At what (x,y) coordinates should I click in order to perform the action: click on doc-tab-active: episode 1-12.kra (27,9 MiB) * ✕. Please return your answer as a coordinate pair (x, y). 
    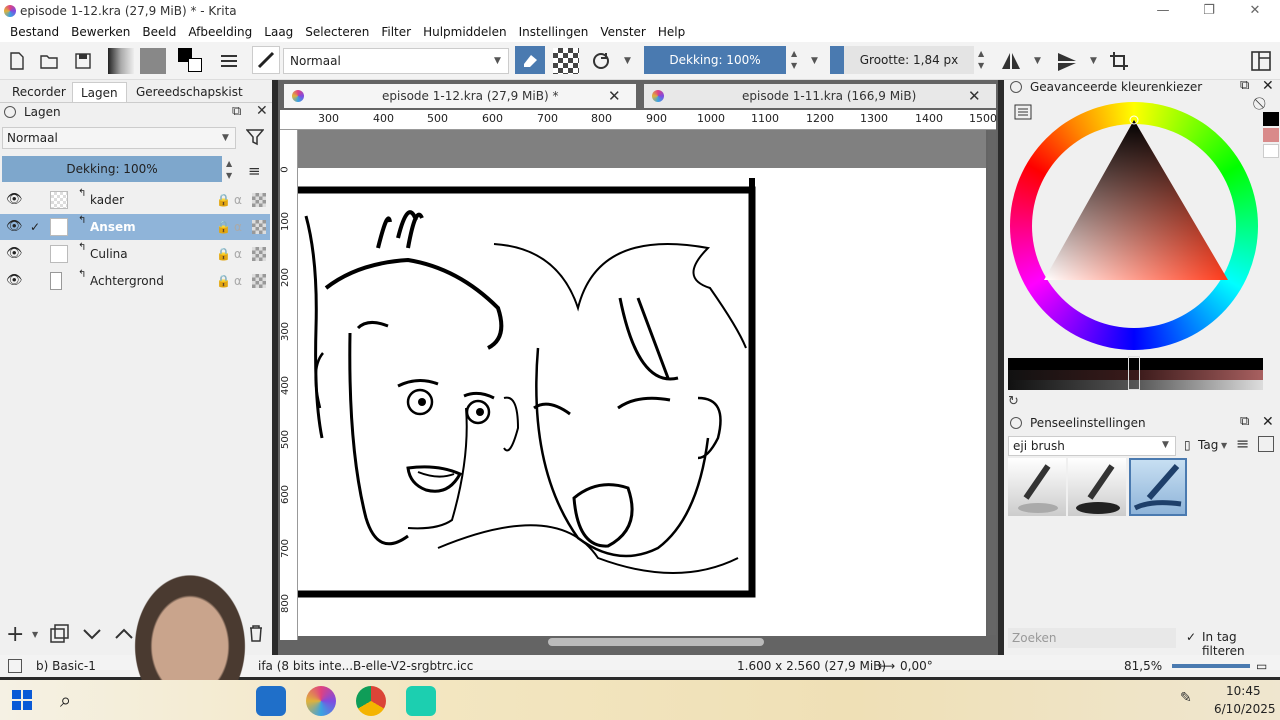
    Looking at the image, I should click on (460, 96).